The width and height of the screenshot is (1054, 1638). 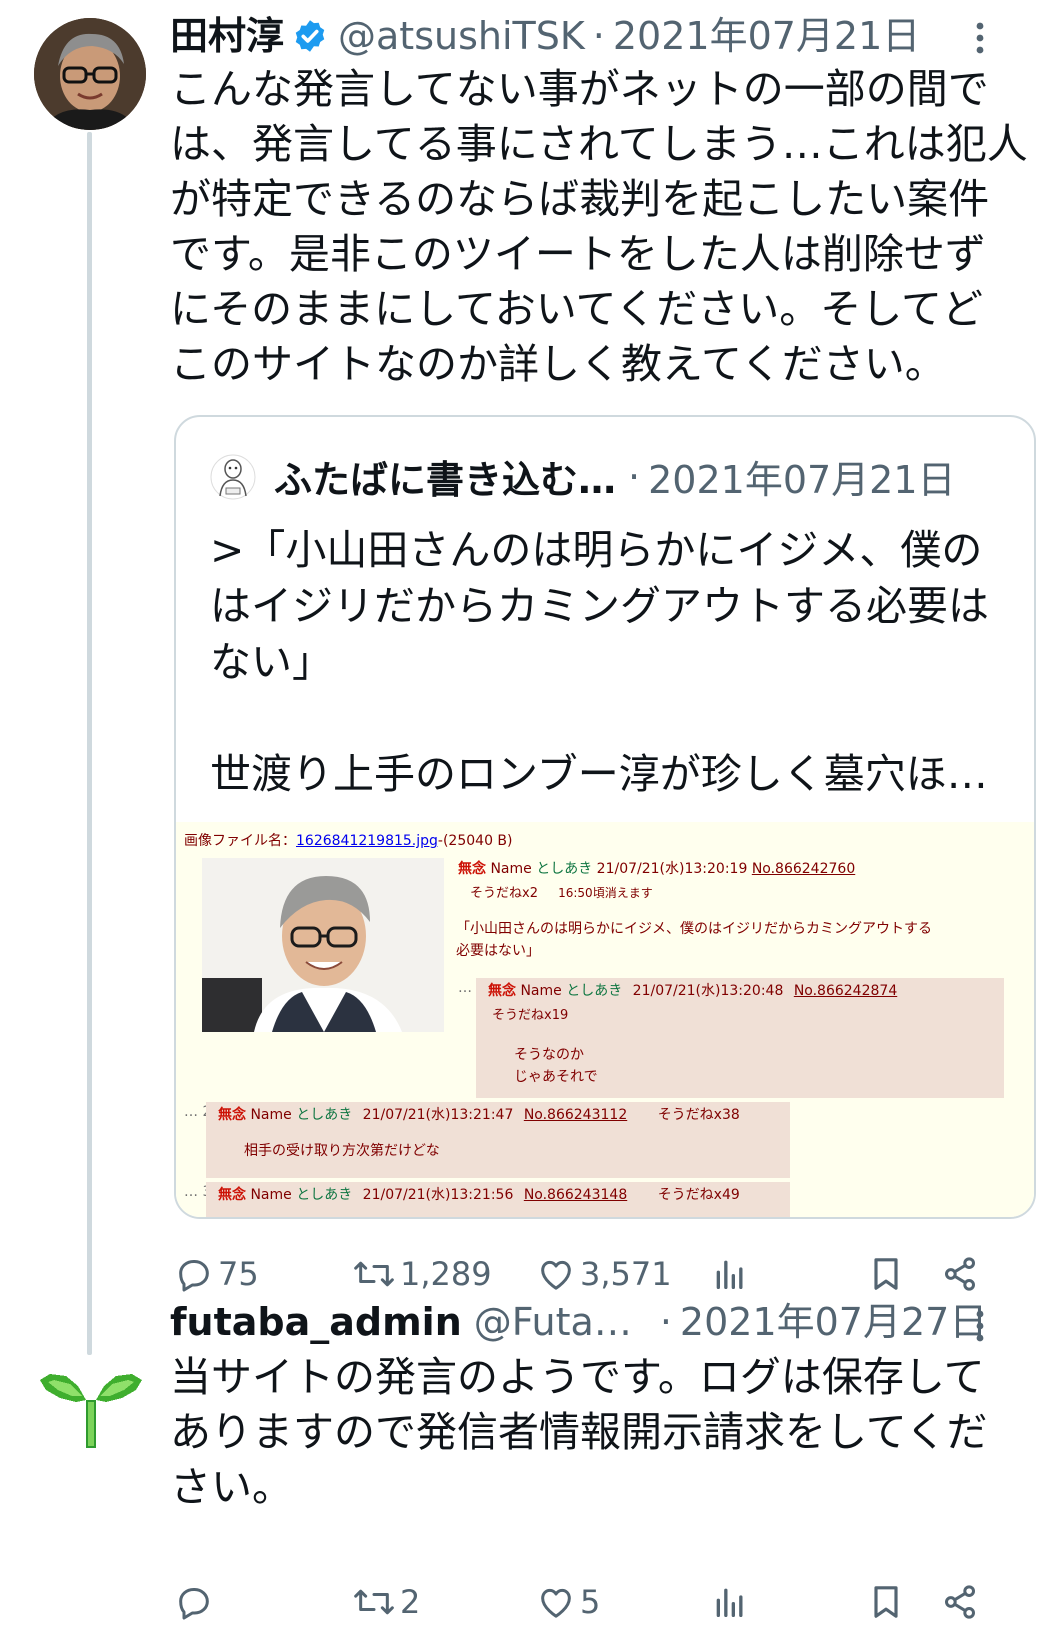 I want to click on post-number: No.866242760, so click(x=803, y=869).